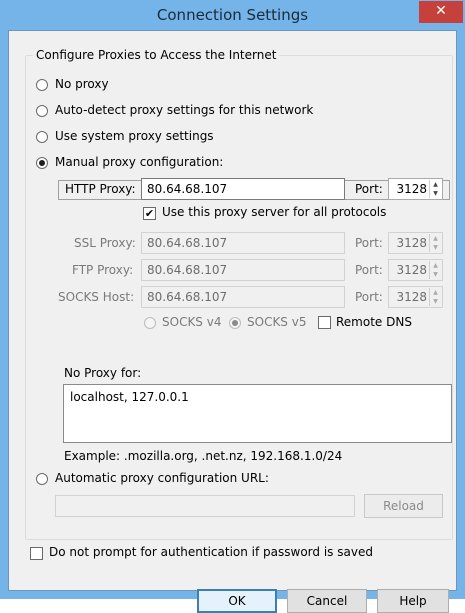  I want to click on use-for-all-checkbox: ✔, so click(149, 213).